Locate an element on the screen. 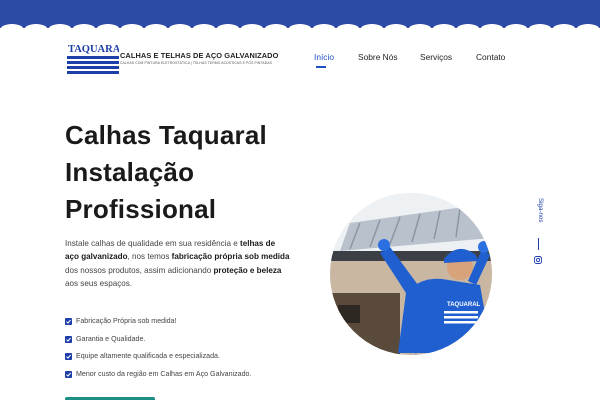 The width and height of the screenshot is (600, 400). logo-text: TAQUARAL is located at coordinates (93, 49).